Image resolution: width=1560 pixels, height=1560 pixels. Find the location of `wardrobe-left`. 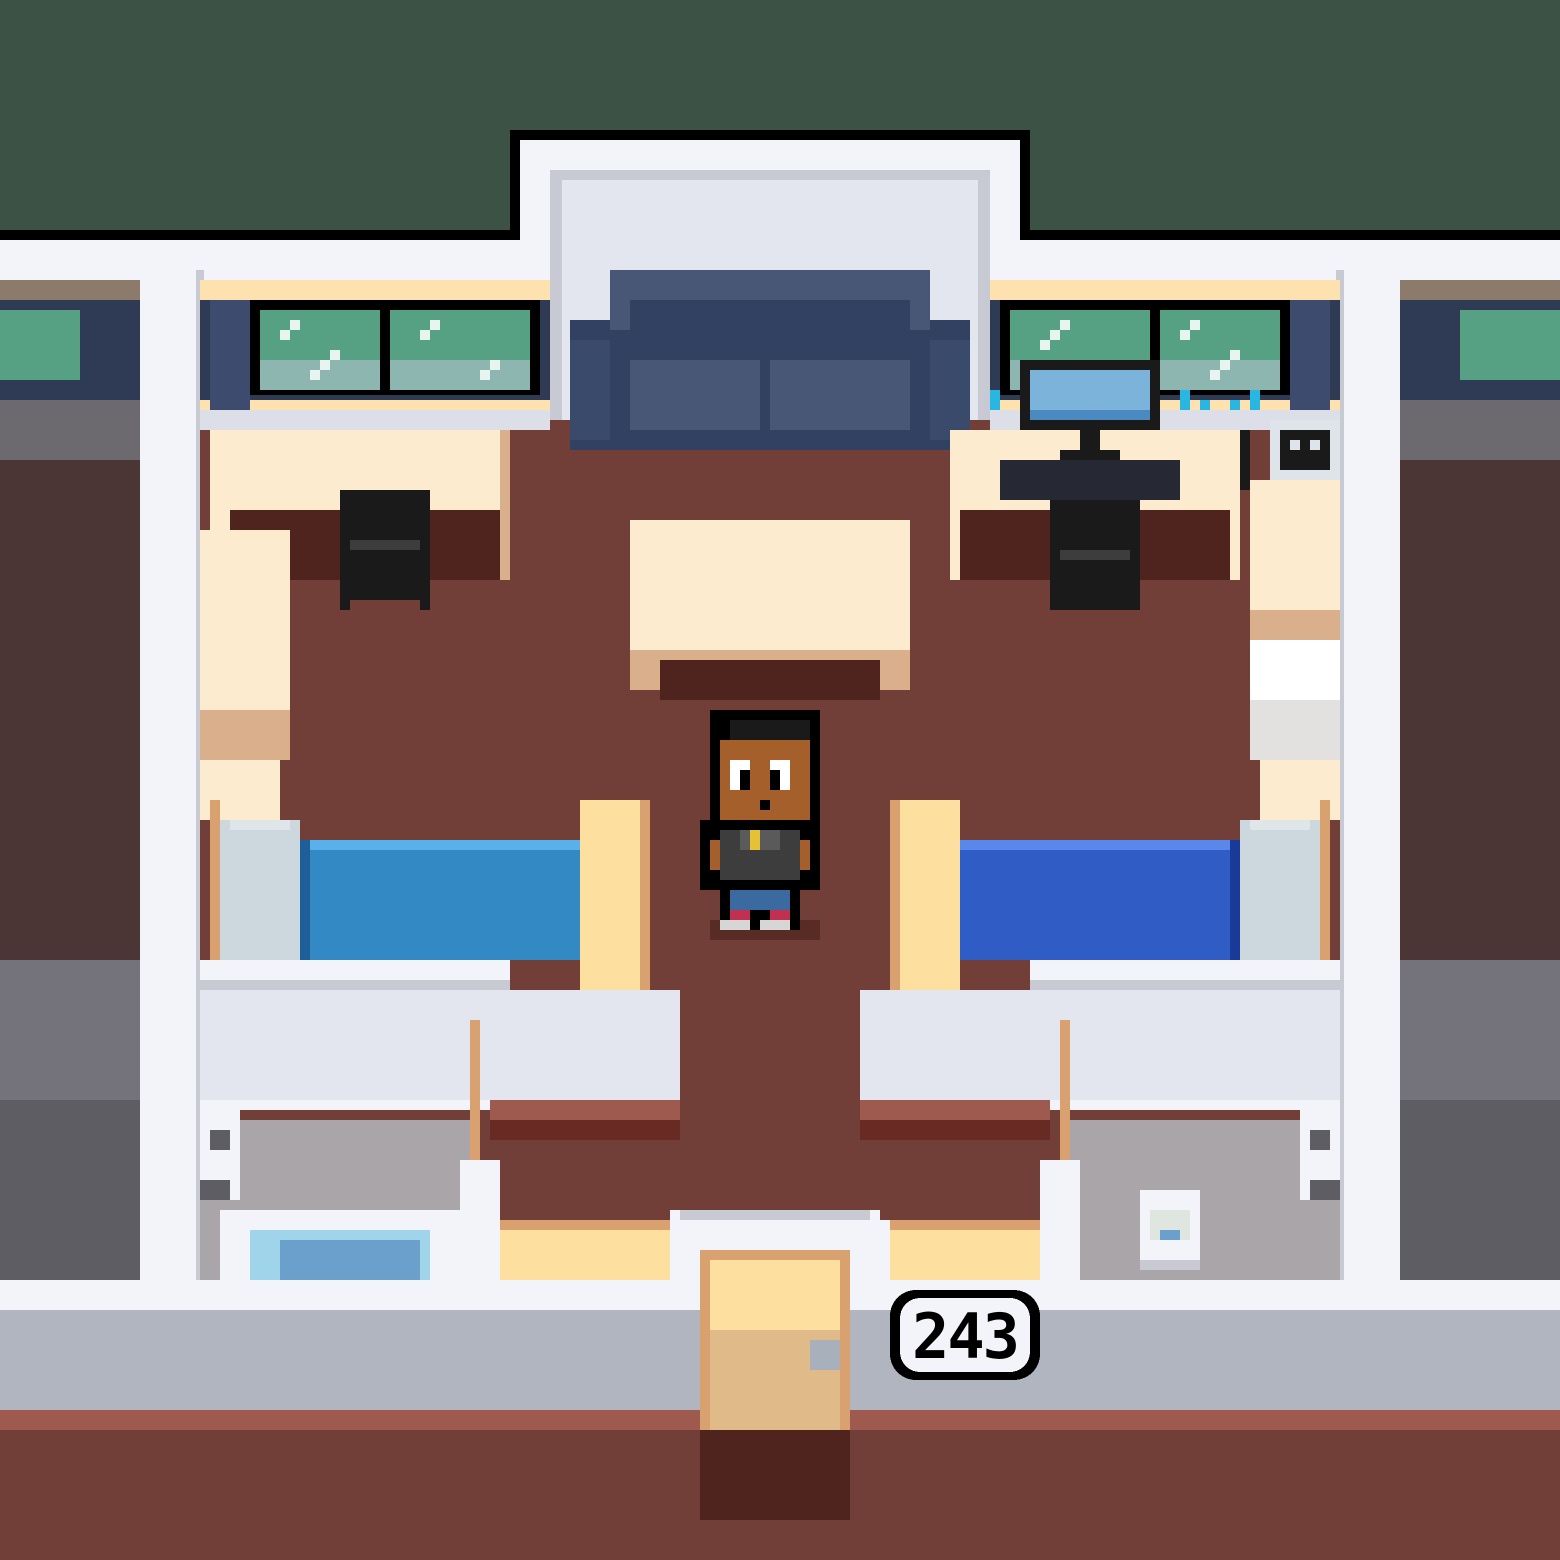

wardrobe-left is located at coordinates (245, 675).